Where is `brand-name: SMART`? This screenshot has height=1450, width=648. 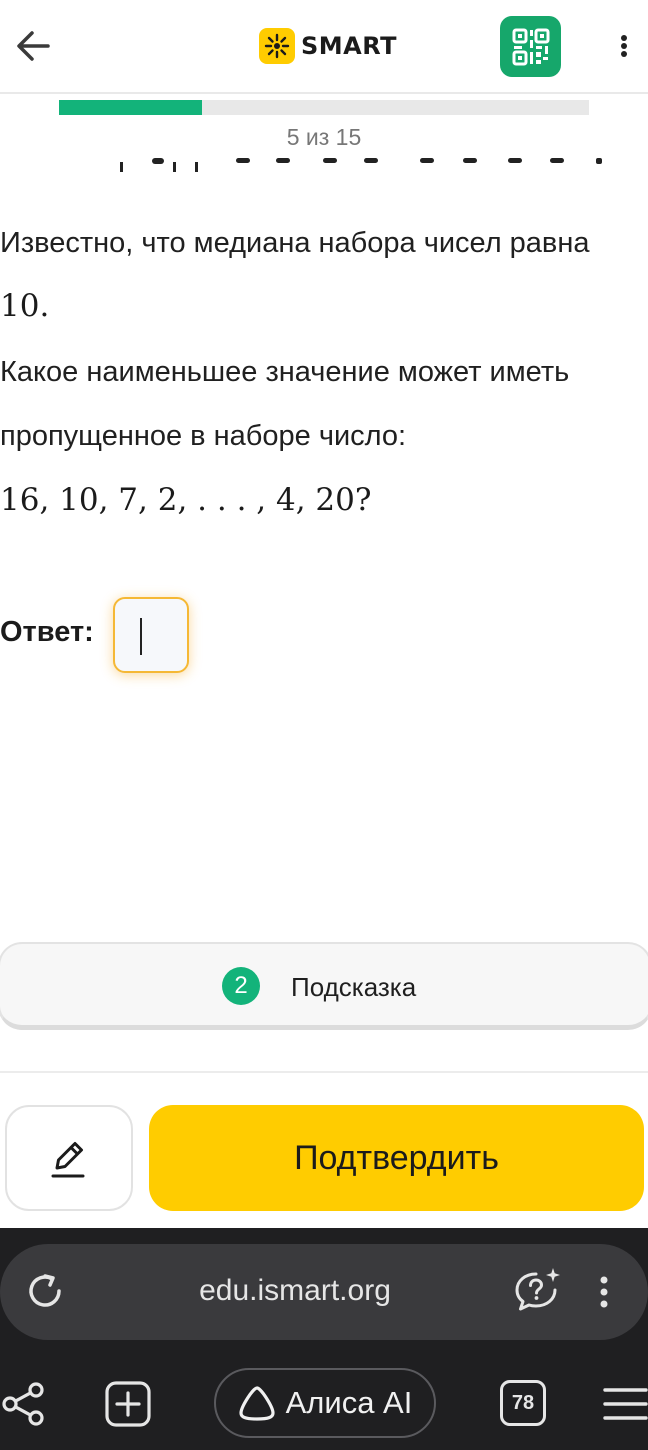
brand-name: SMART is located at coordinates (349, 46).